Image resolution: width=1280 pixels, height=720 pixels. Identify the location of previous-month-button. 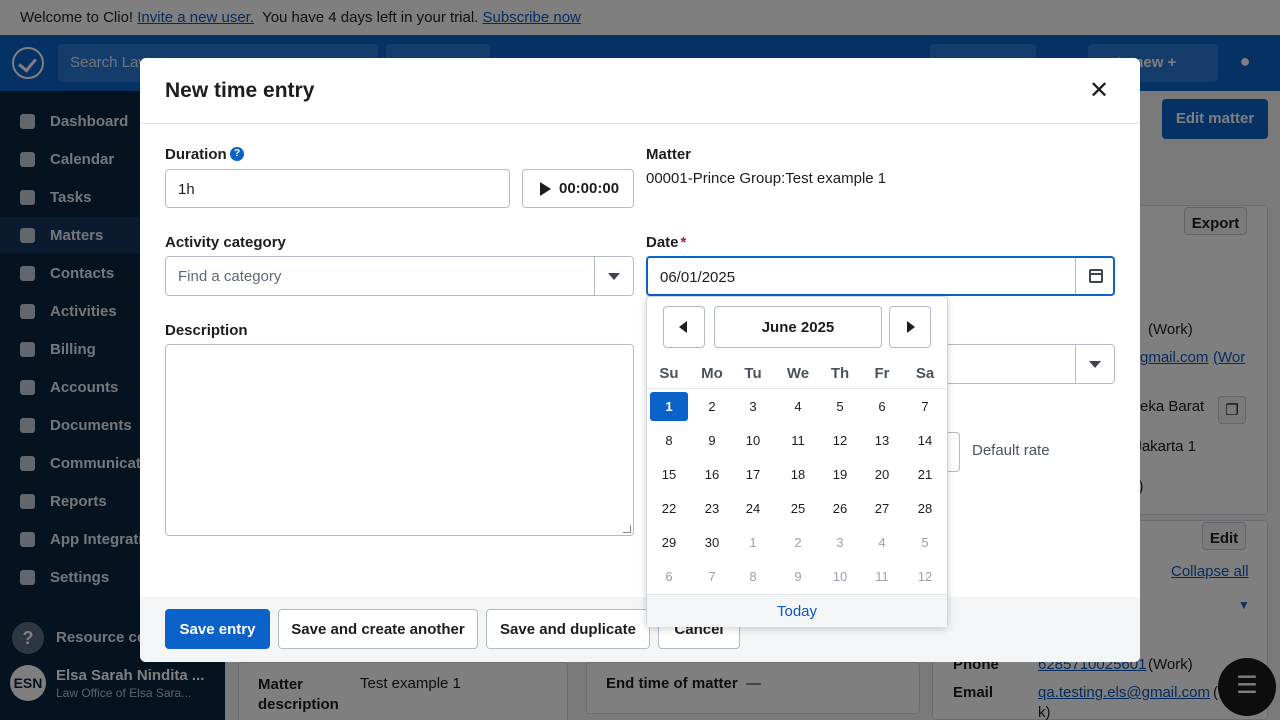
(684, 327).